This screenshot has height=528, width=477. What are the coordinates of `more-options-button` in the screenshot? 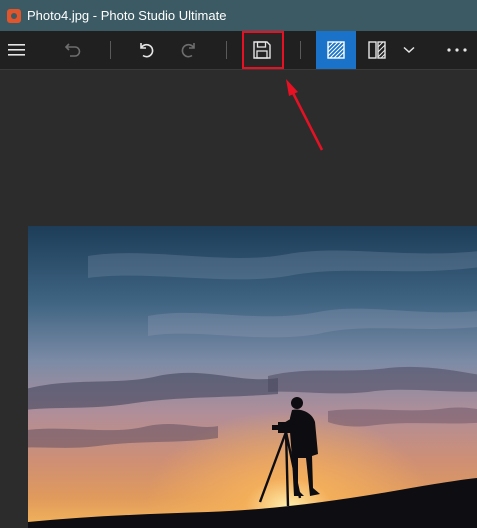 It's located at (457, 50).